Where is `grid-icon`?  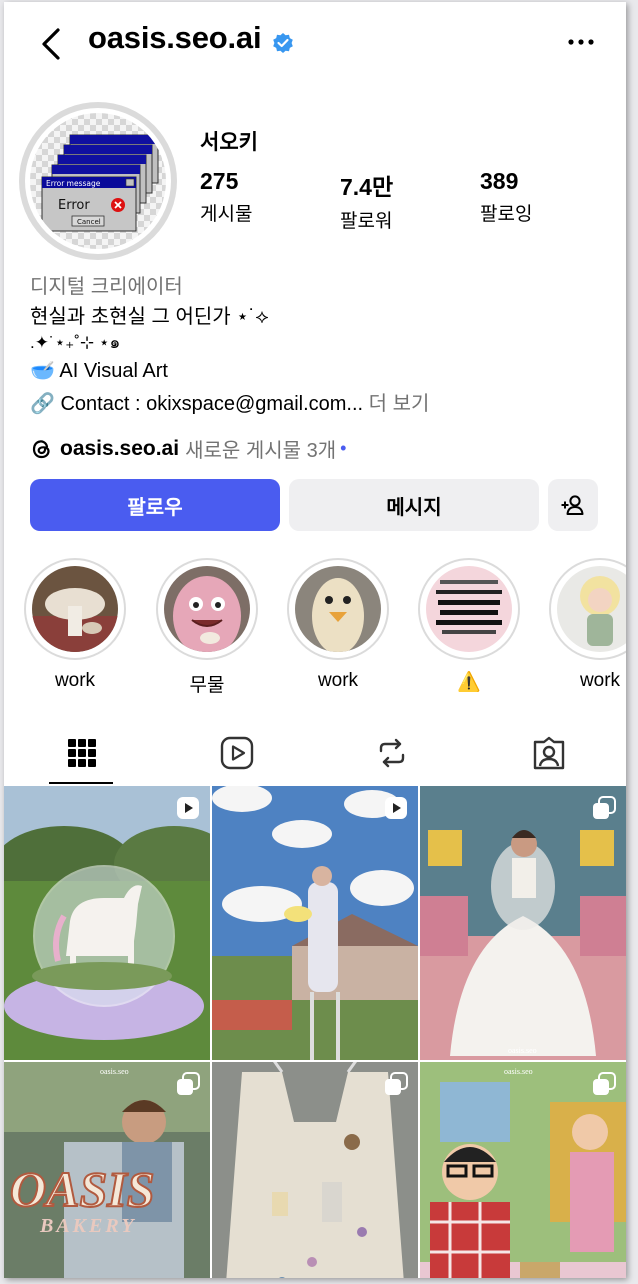 grid-icon is located at coordinates (81, 753).